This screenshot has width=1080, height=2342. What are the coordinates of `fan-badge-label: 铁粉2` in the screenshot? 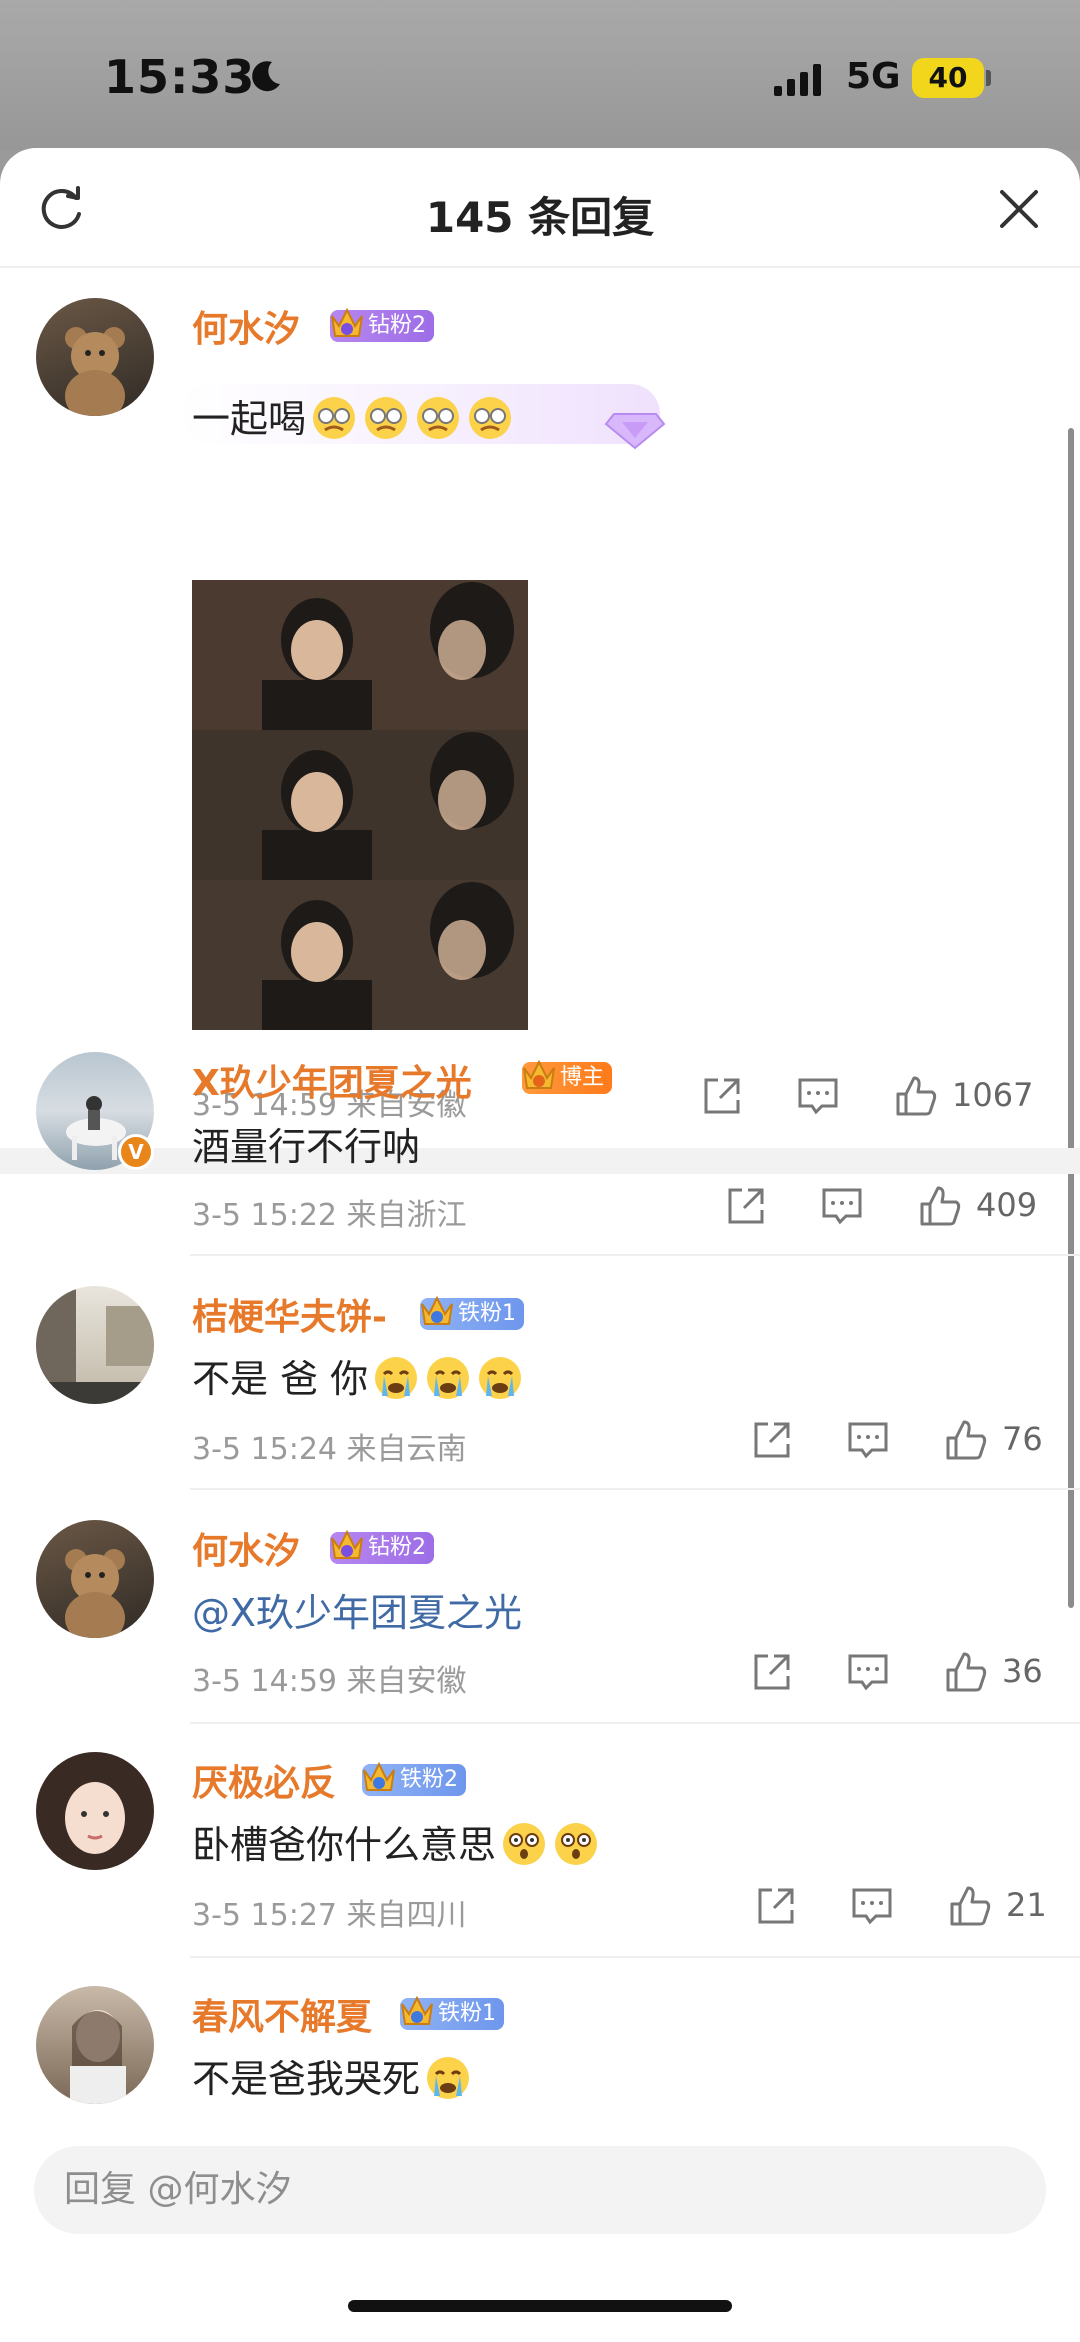 It's located at (429, 1779).